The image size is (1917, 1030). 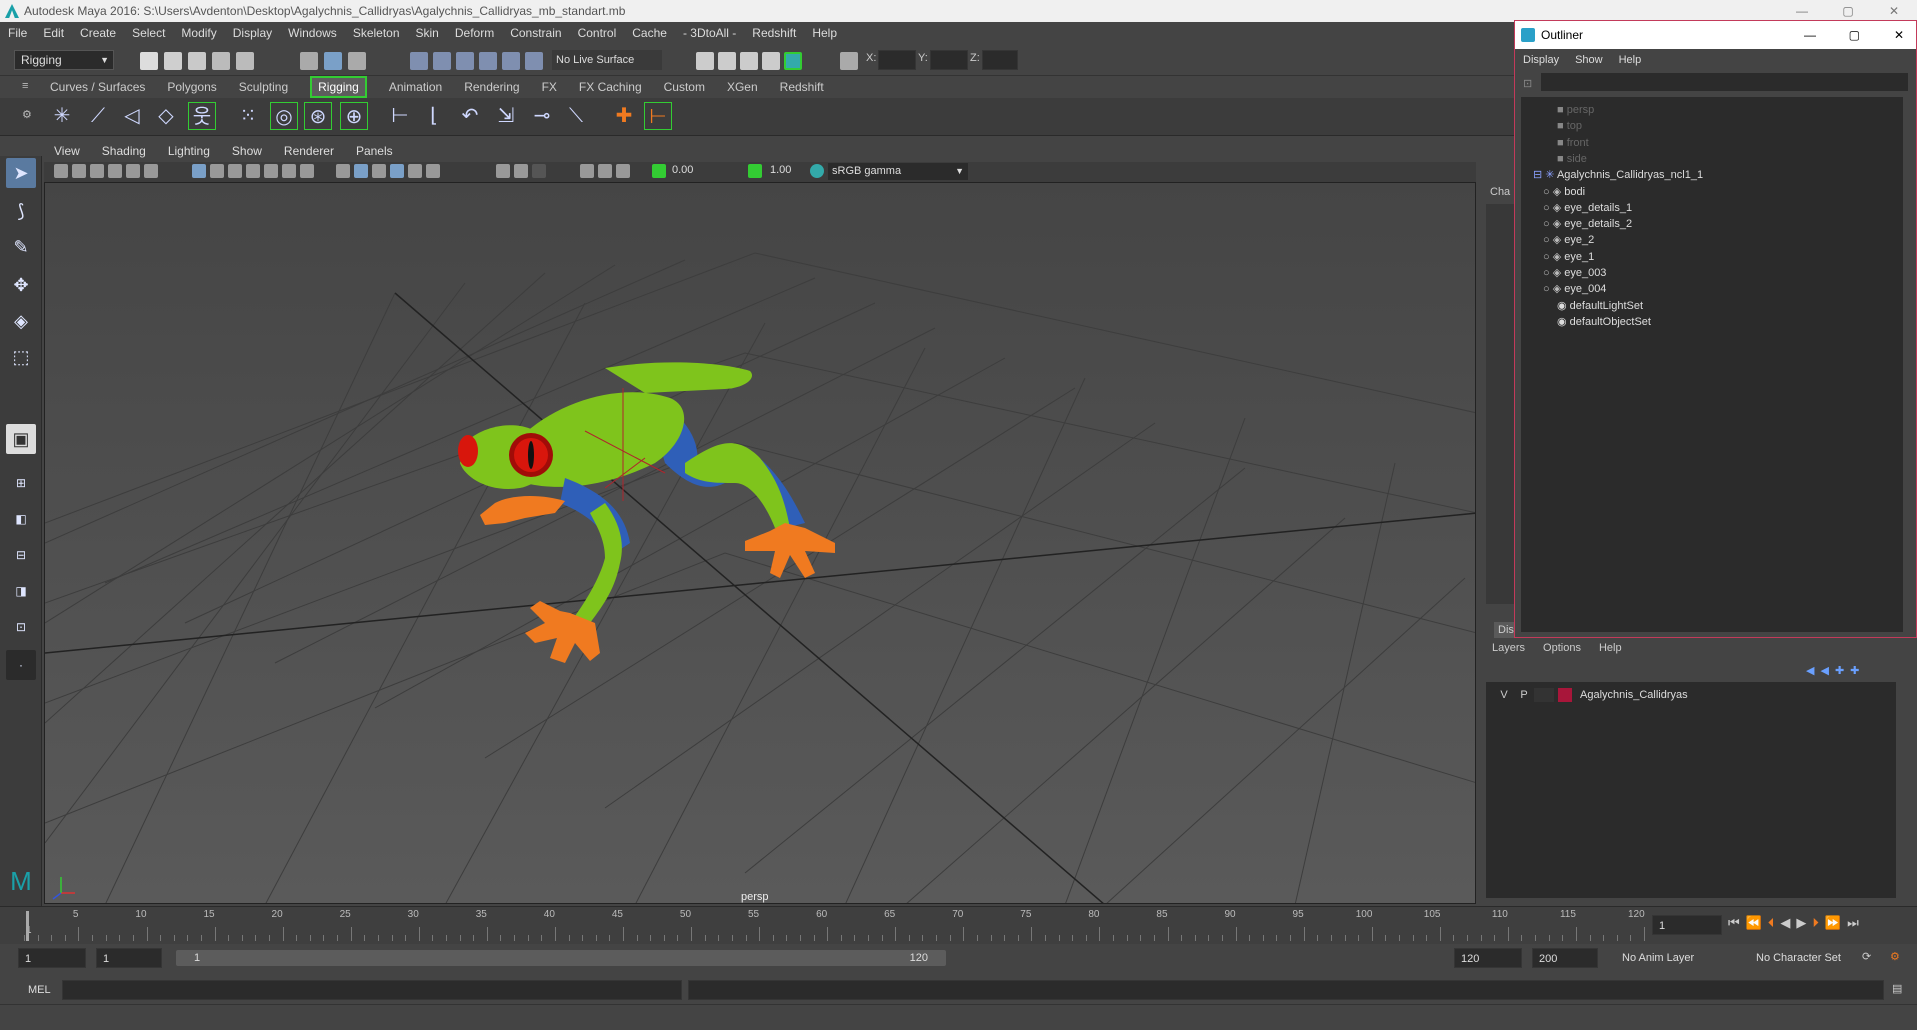 What do you see at coordinates (1575, 110) in the screenshot?
I see `outliner-item: ■ persp` at bounding box center [1575, 110].